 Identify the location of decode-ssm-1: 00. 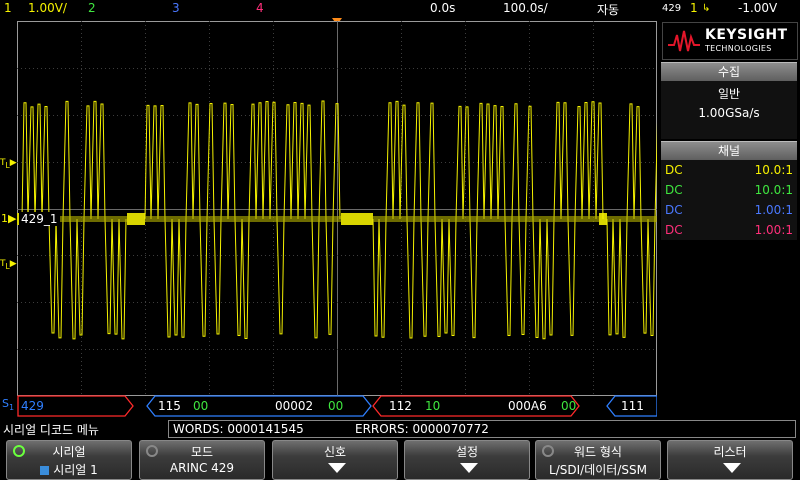
(335, 406).